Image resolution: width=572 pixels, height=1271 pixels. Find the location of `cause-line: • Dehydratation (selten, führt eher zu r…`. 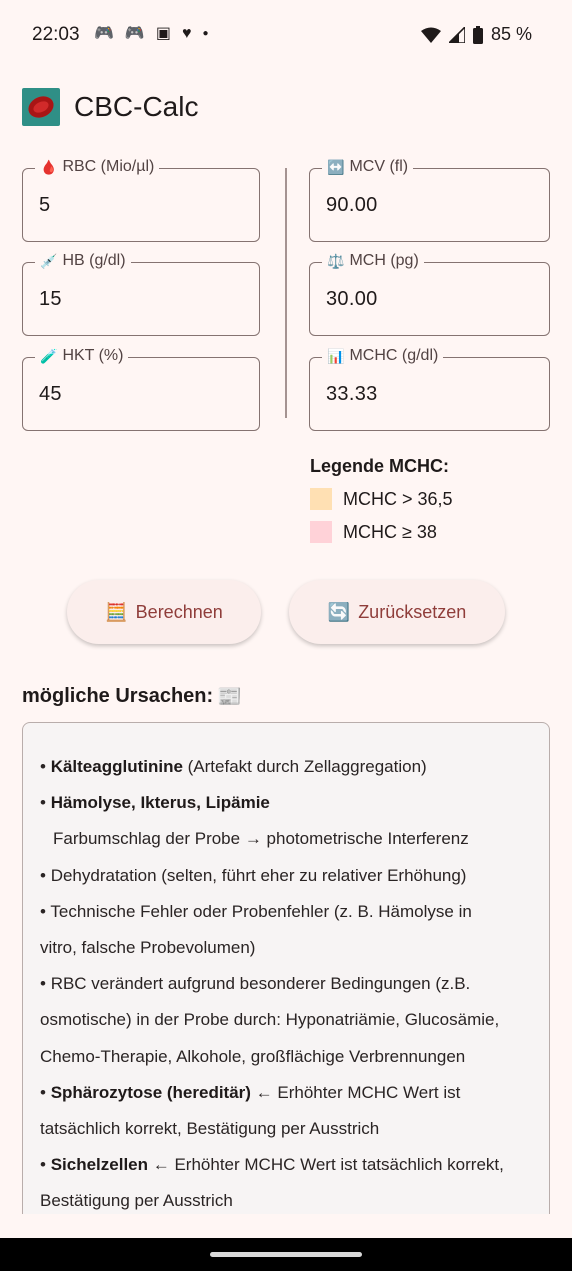

cause-line: • Dehydratation (selten, führt eher zu r… is located at coordinates (253, 875).